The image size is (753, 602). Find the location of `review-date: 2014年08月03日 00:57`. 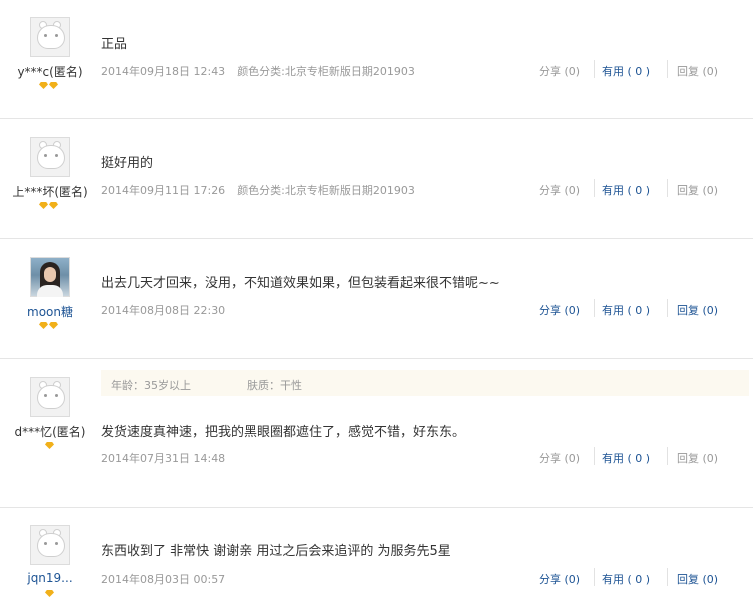

review-date: 2014年08月03日 00:57 is located at coordinates (163, 579).